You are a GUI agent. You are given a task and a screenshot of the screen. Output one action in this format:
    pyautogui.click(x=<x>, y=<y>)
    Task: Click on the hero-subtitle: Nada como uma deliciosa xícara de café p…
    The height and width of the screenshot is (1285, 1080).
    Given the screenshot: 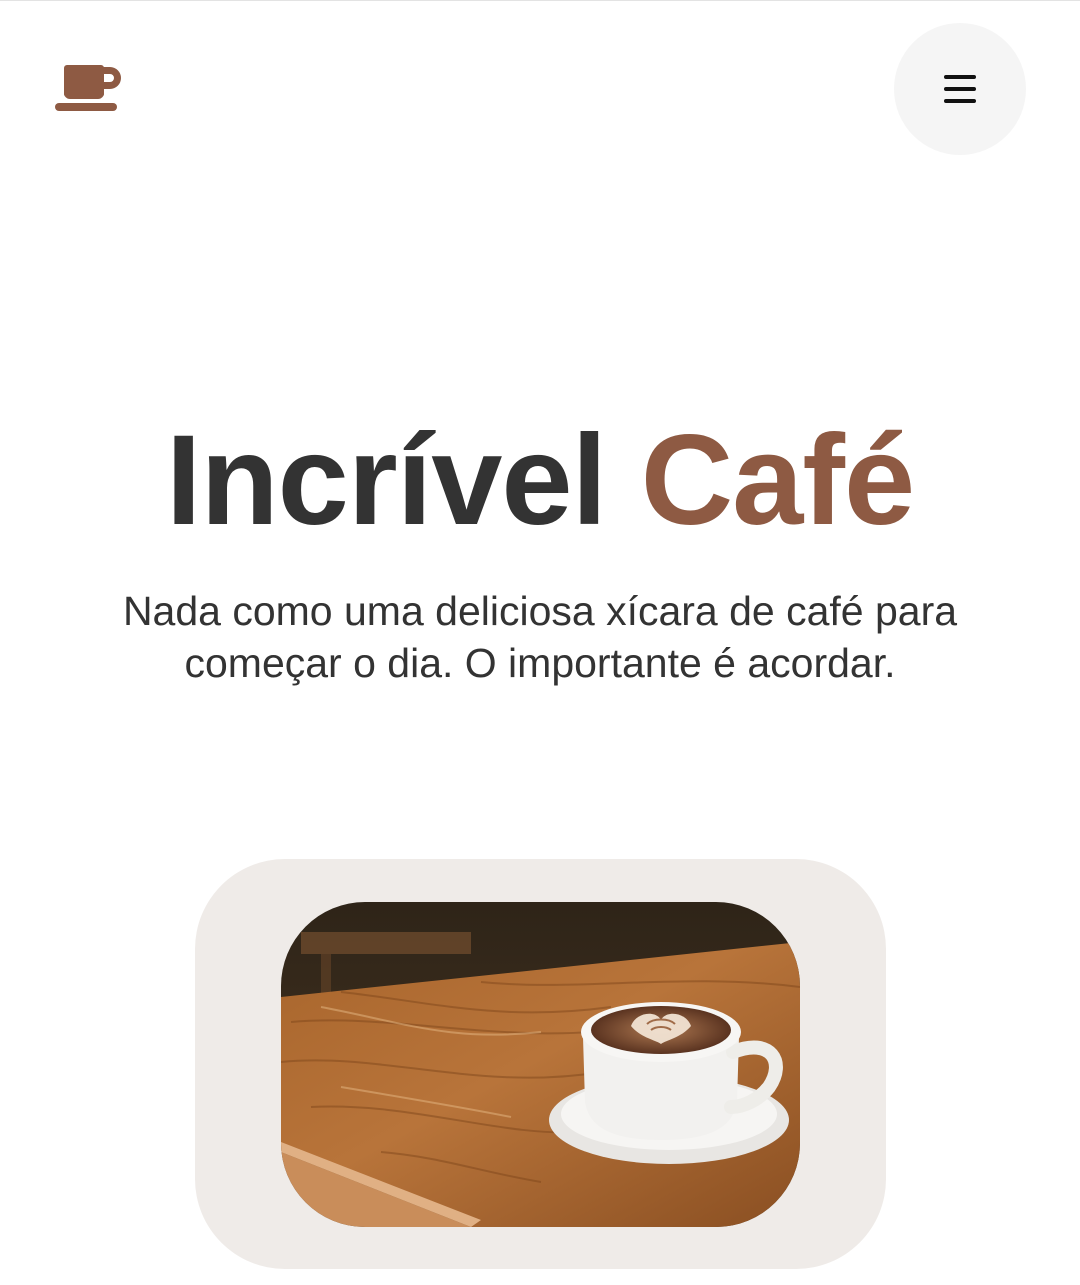 What is the action you would take?
    pyautogui.click(x=540, y=637)
    